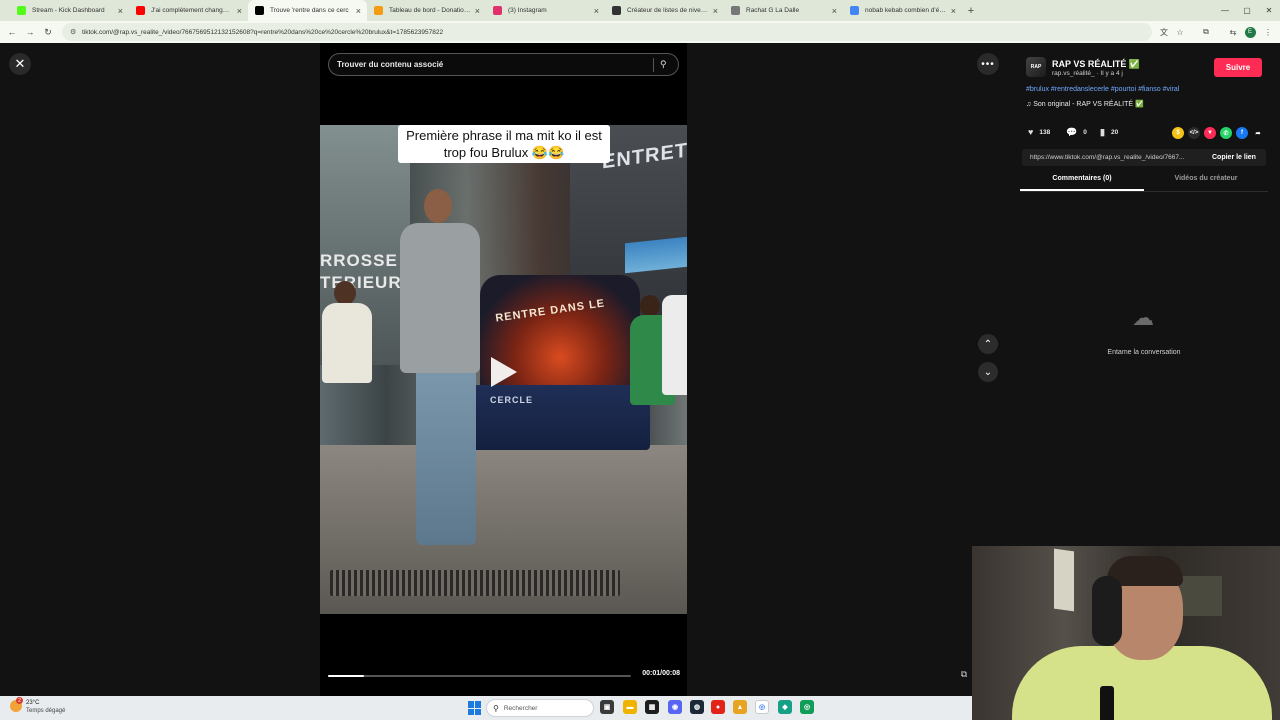 The height and width of the screenshot is (720, 1280). I want to click on comment-button: 💬 0, so click(1076, 132).